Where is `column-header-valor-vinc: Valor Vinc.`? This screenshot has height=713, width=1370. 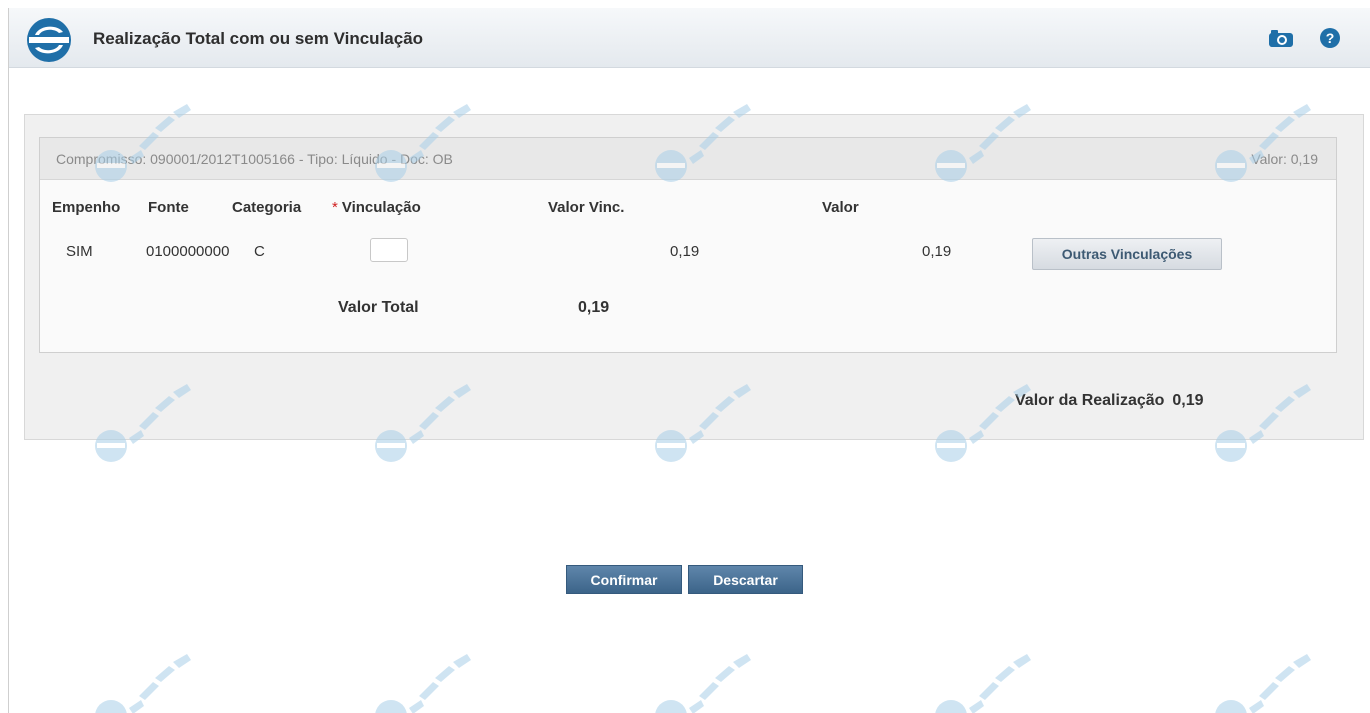 column-header-valor-vinc: Valor Vinc. is located at coordinates (586, 207).